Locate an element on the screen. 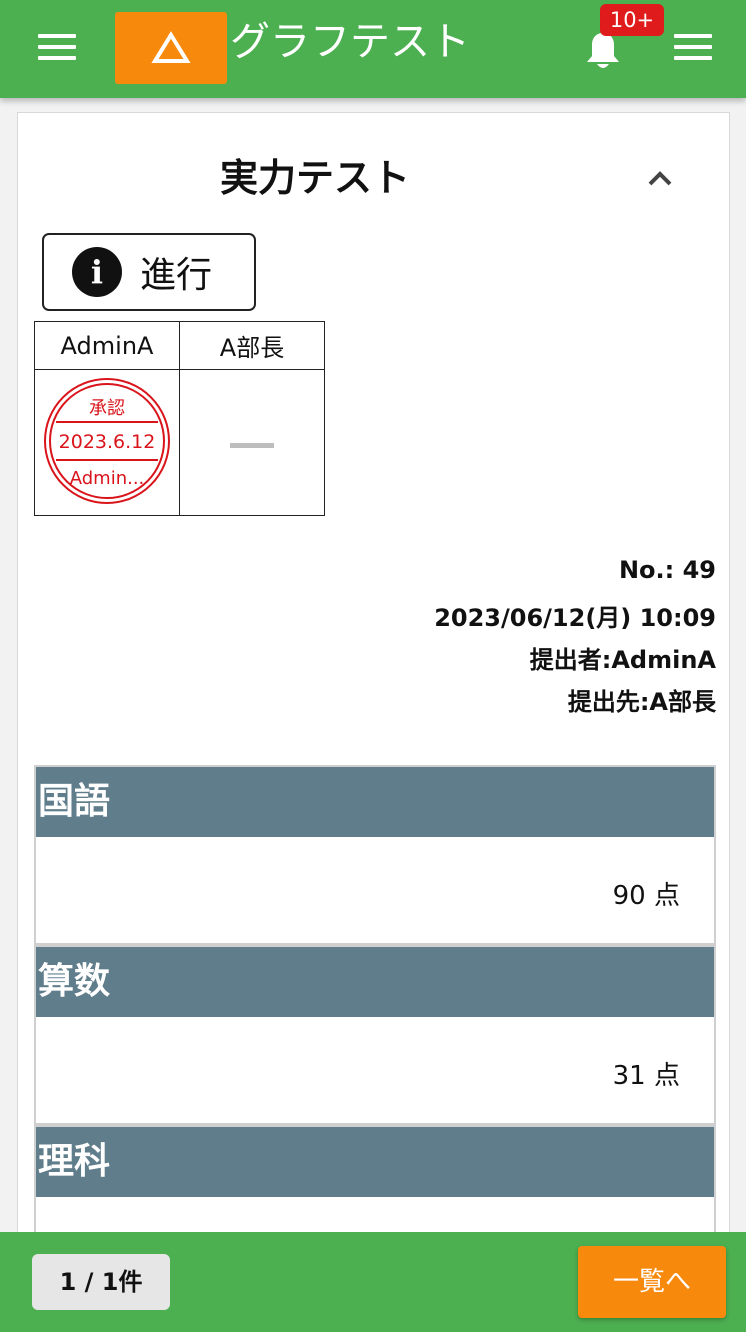 The image size is (746, 1332). section-header: 国語 is located at coordinates (375, 802).